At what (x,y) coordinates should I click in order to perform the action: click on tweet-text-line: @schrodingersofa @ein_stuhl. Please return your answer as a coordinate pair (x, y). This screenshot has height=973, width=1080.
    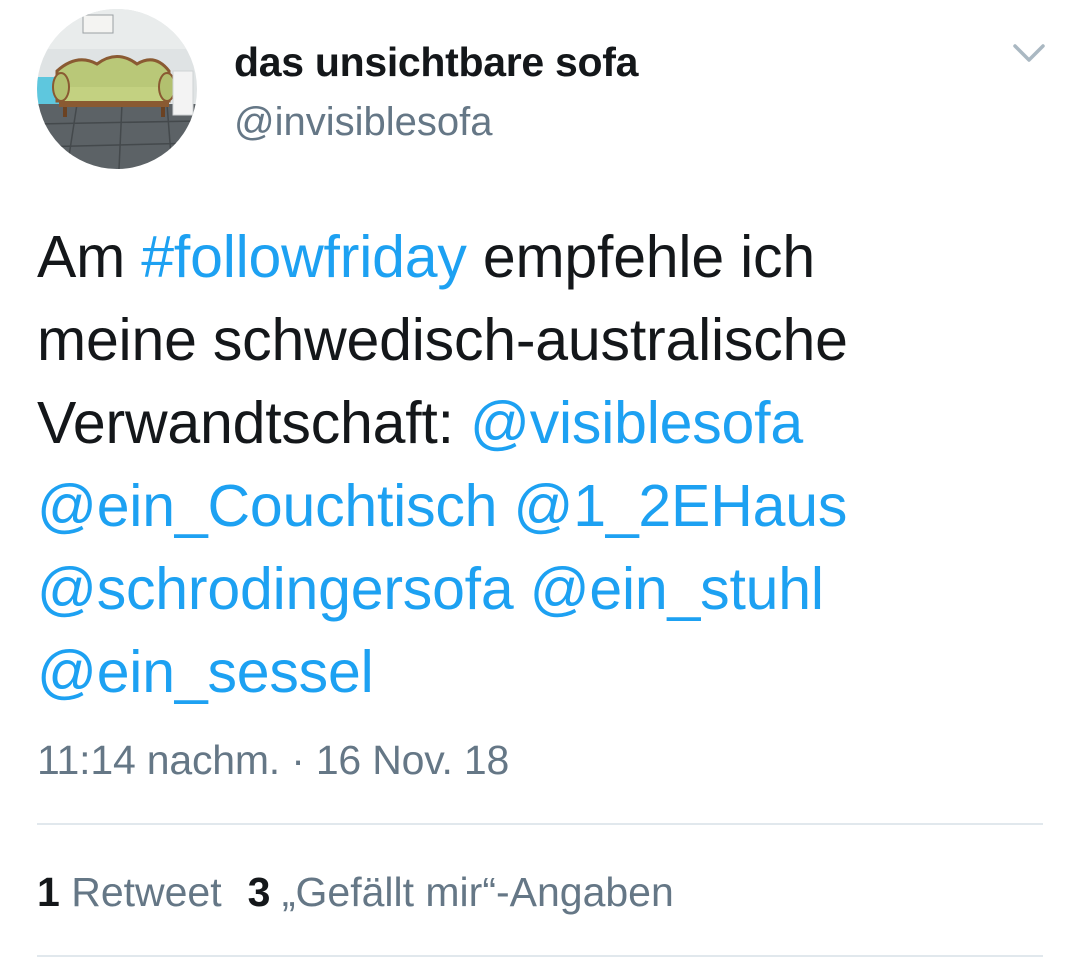
    Looking at the image, I should click on (542, 589).